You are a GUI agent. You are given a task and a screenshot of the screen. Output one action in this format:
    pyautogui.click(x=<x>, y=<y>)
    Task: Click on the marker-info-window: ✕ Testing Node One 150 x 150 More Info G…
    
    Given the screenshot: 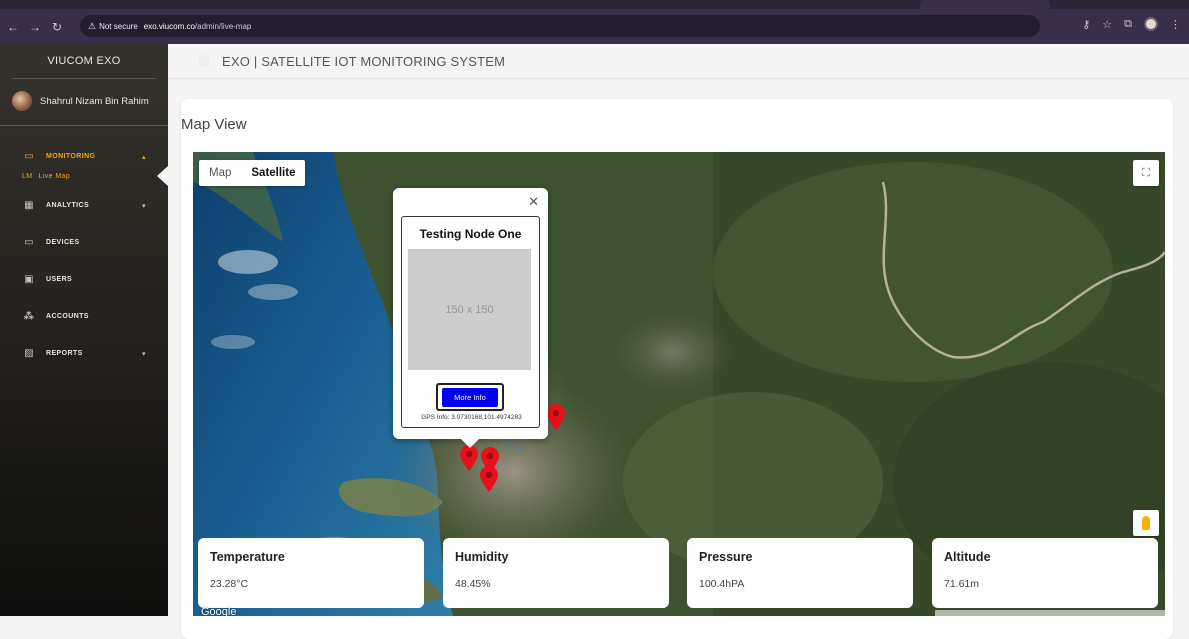 What is the action you would take?
    pyautogui.click(x=470, y=318)
    